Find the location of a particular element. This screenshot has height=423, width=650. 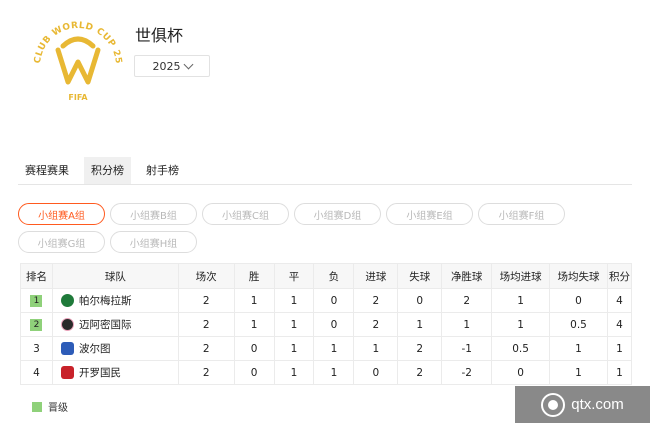

group-pill-g: 小组赛G组 is located at coordinates (61, 242).